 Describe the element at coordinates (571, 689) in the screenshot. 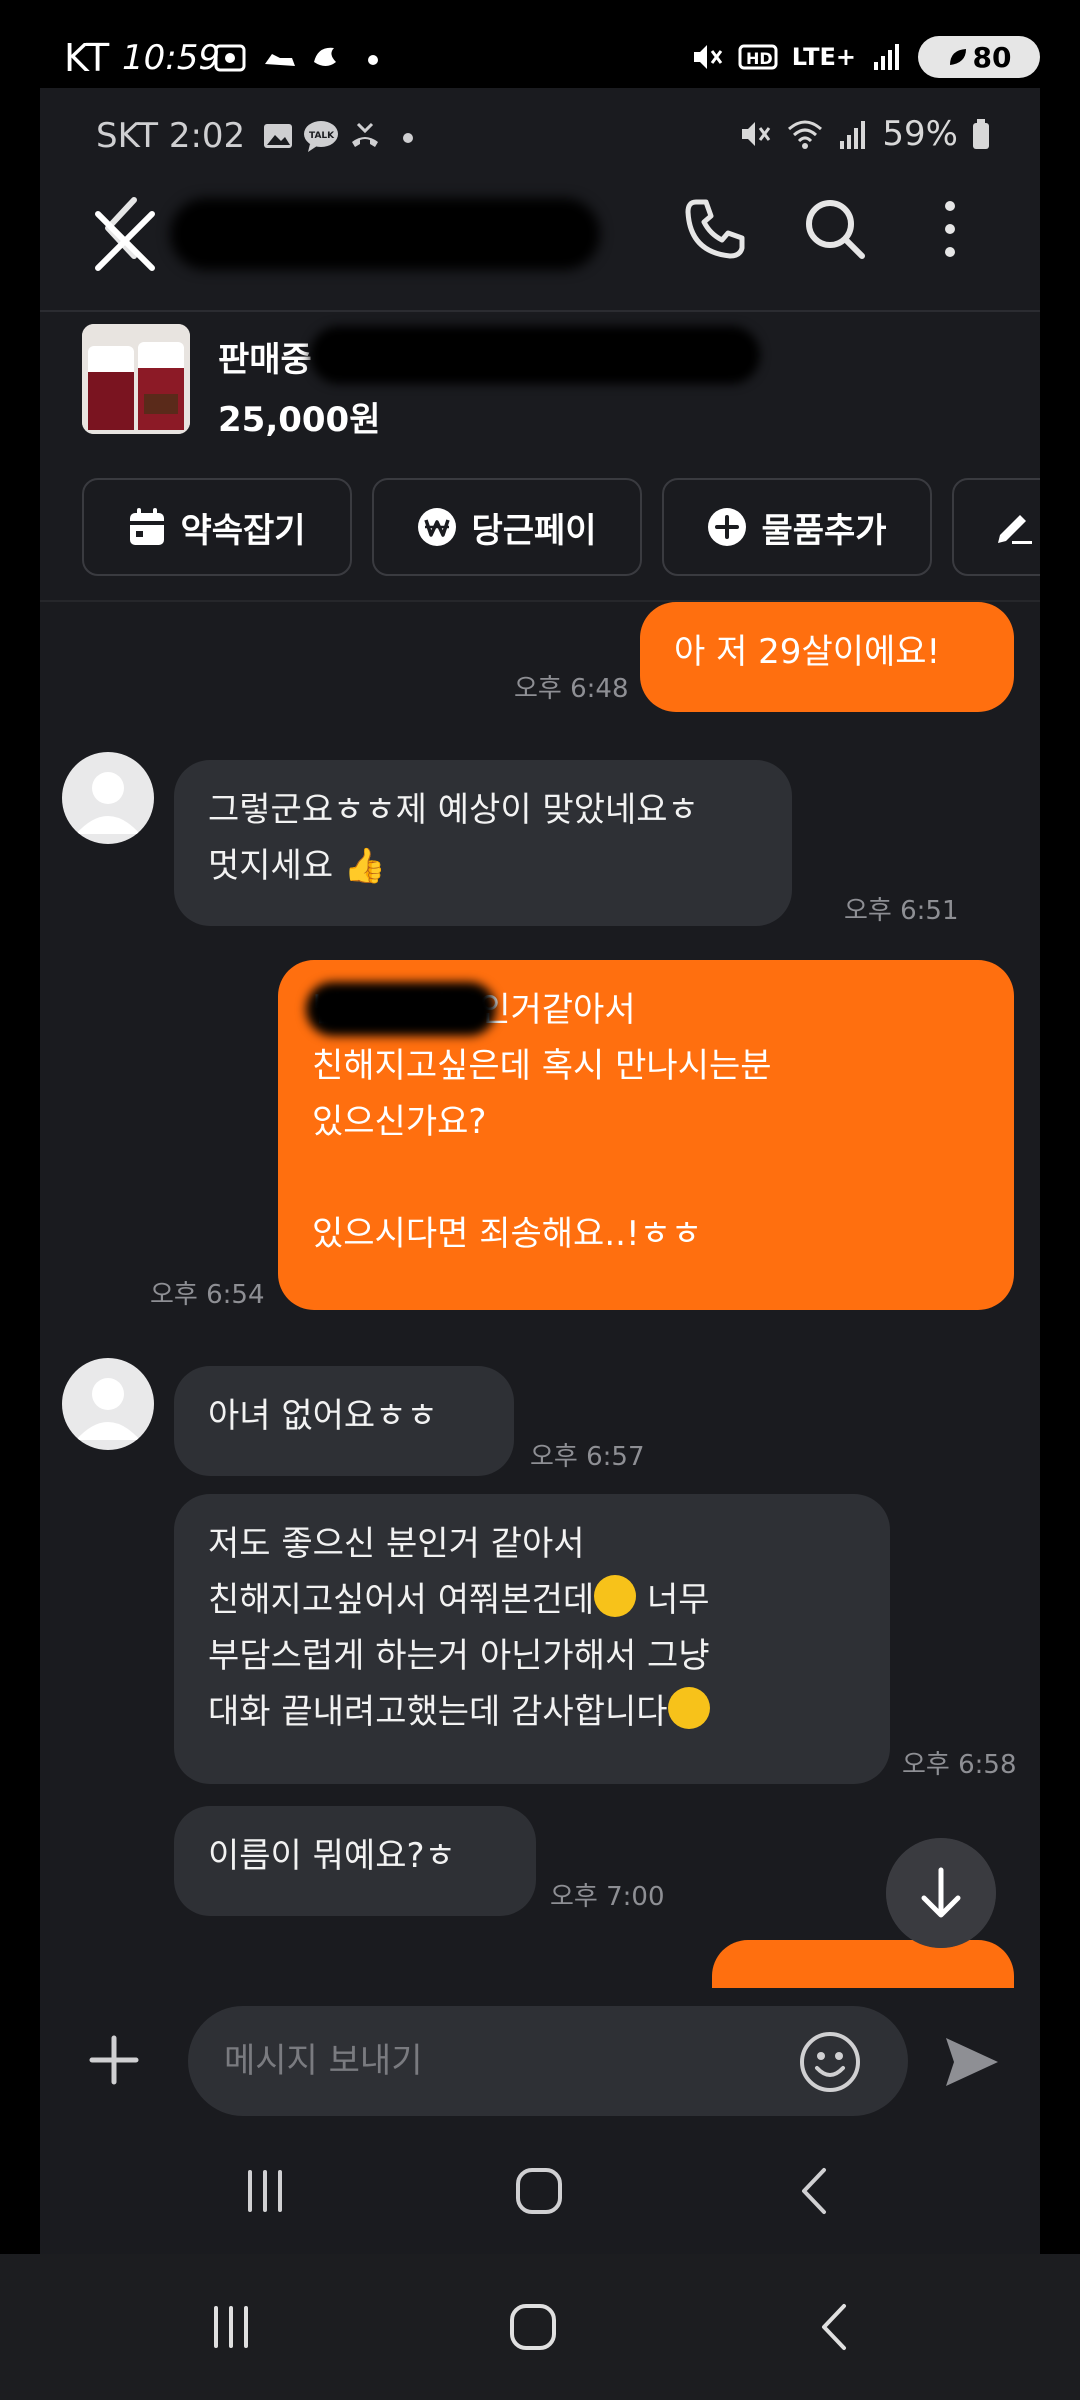

I see `message-time: 오후 6:48` at that location.